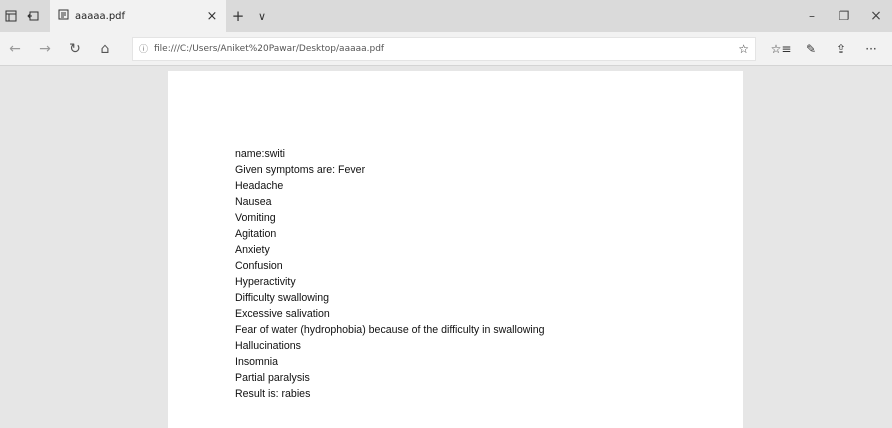 The width and height of the screenshot is (892, 428). What do you see at coordinates (253, 202) in the screenshot?
I see `text-line: Nausea` at bounding box center [253, 202].